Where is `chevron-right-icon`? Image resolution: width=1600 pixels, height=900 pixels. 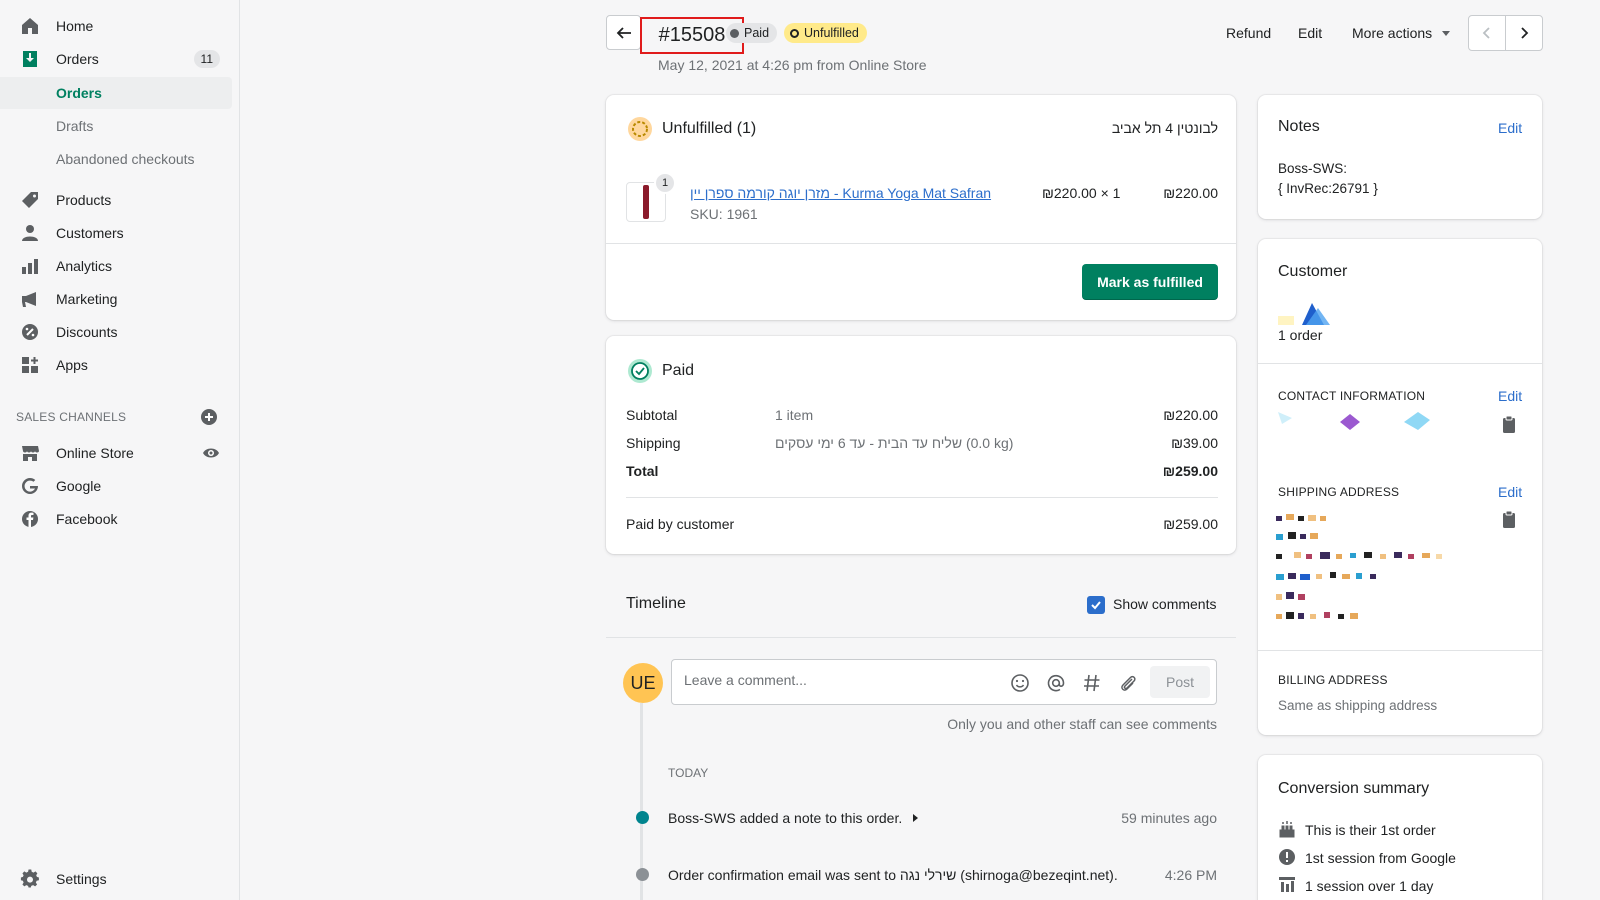 chevron-right-icon is located at coordinates (1525, 33).